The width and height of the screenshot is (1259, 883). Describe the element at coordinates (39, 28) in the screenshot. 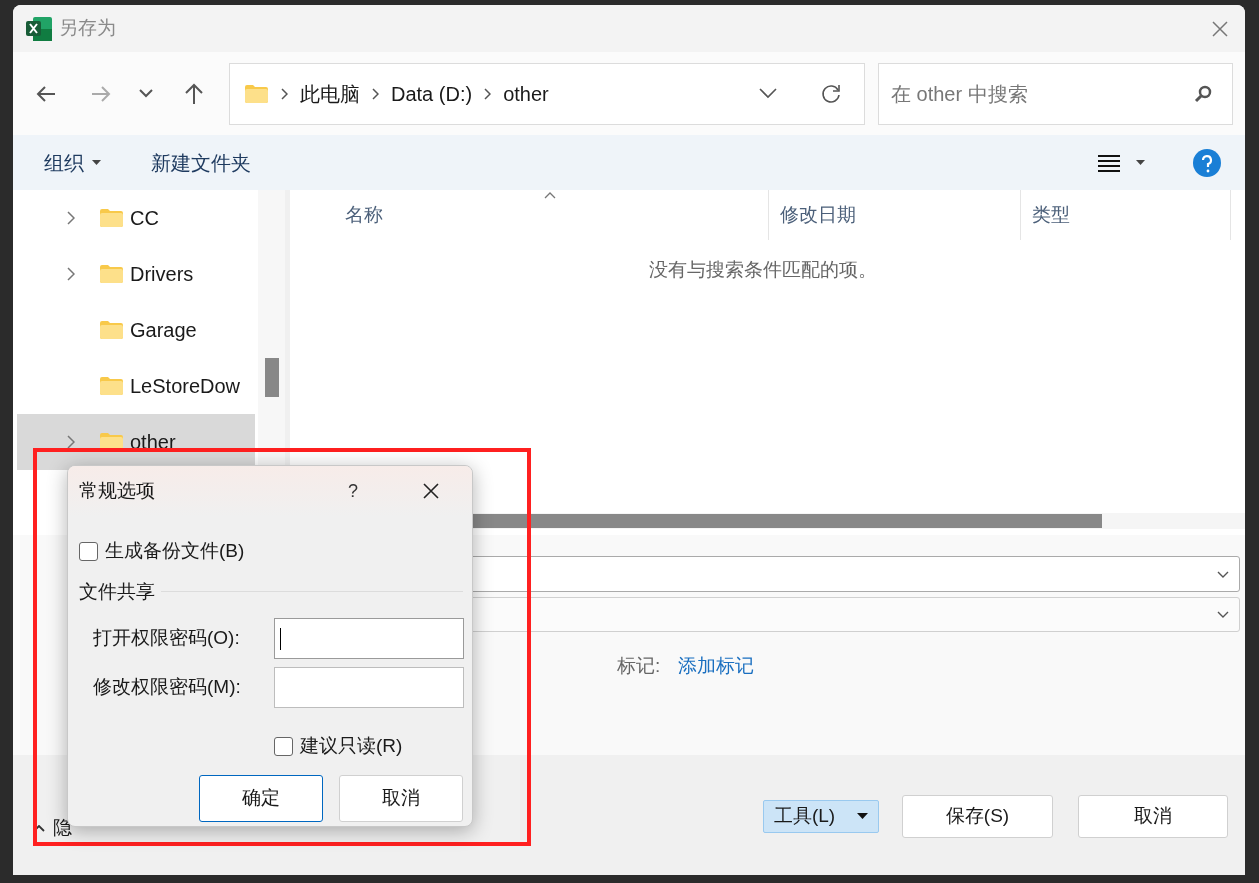

I see `spreadsheet-app-icon` at that location.